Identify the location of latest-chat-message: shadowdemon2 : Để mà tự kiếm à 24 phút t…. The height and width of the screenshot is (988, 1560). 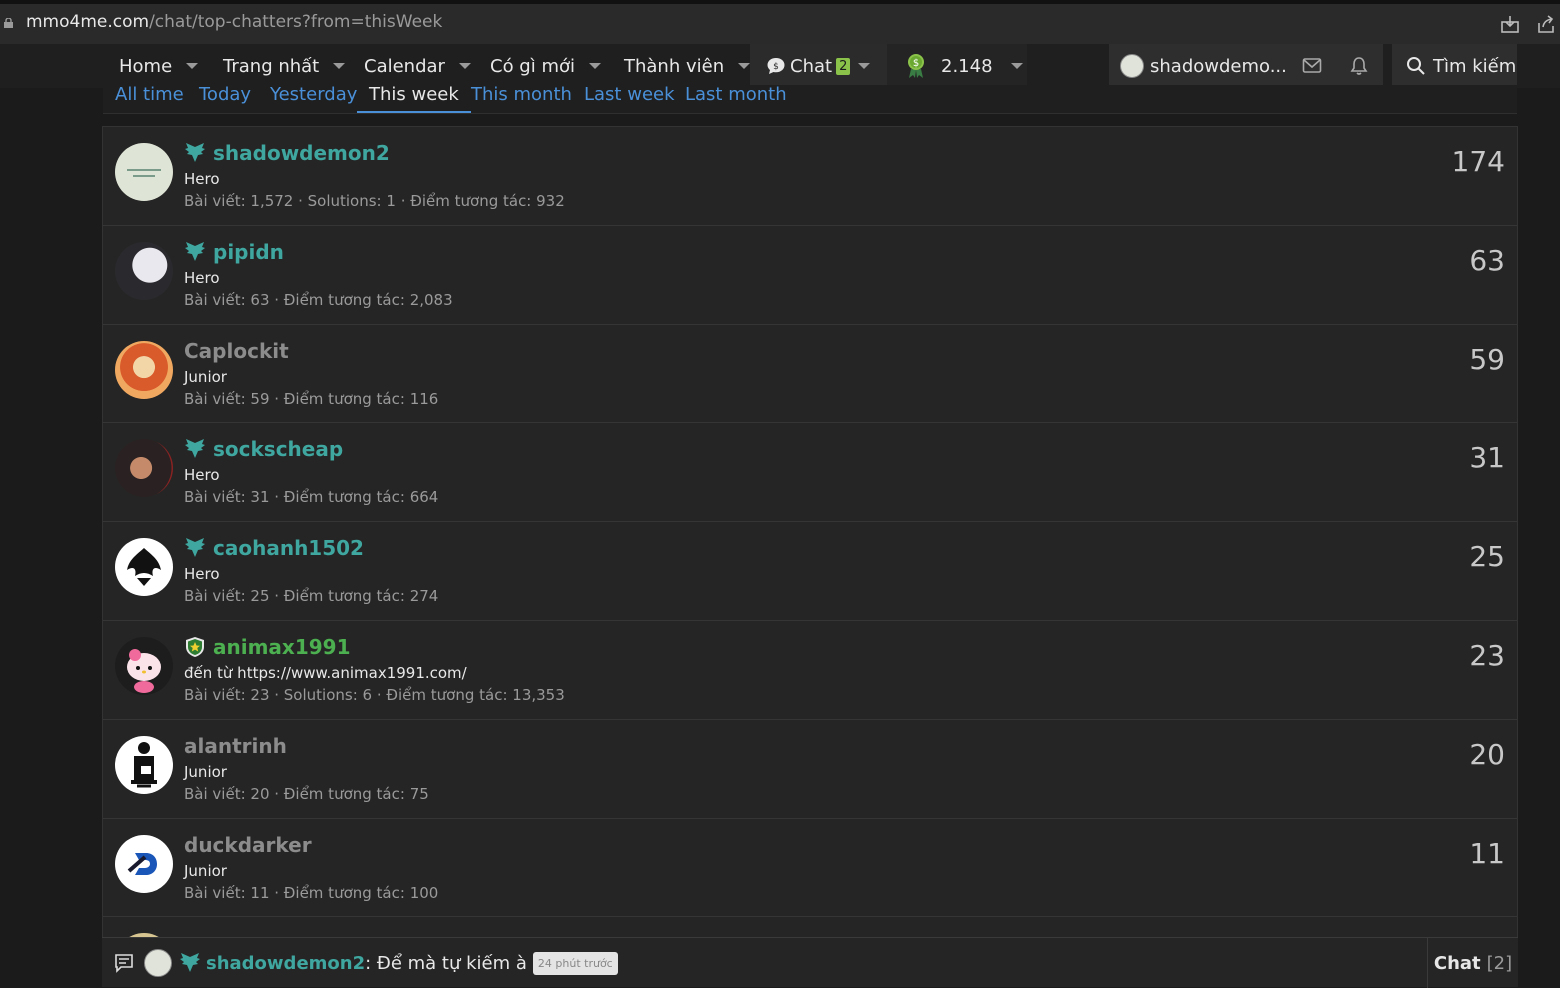
(366, 963).